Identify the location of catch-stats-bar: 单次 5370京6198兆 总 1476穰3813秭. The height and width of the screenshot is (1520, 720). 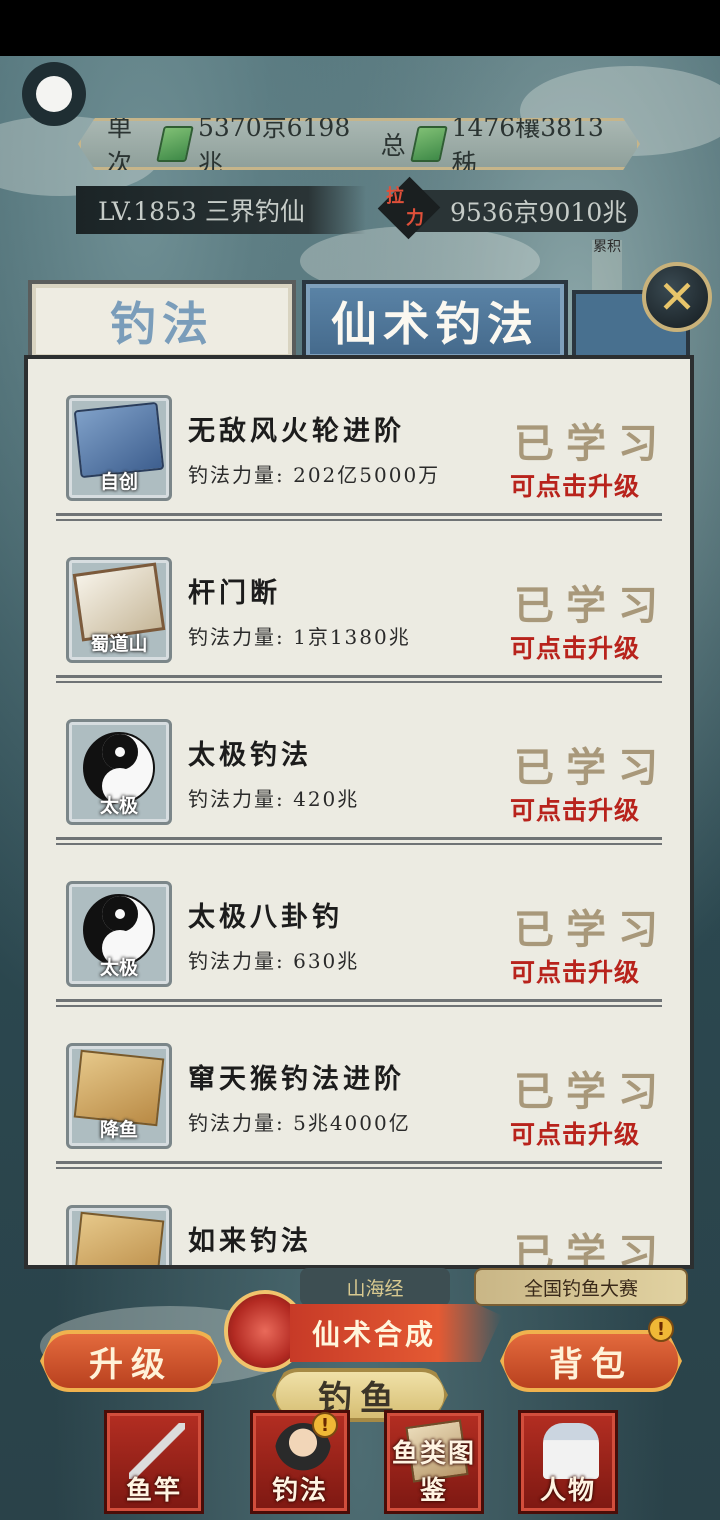
(359, 144).